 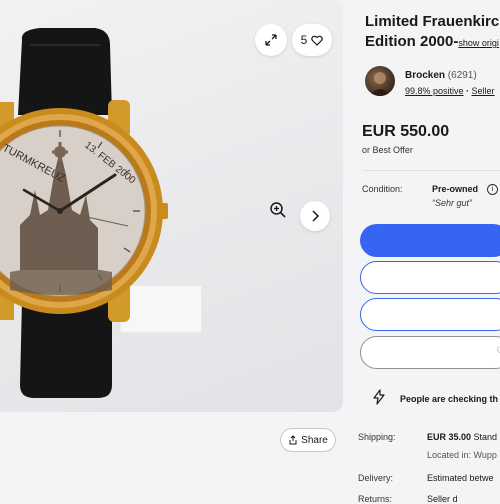 What do you see at coordinates (317, 40) in the screenshot?
I see `heart-icon` at bounding box center [317, 40].